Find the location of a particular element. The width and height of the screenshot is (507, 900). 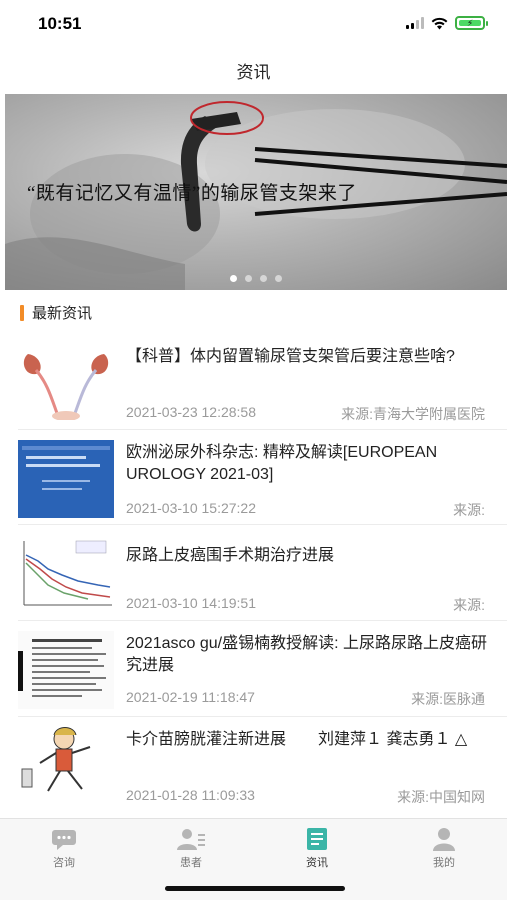

tab-label: 我的 is located at coordinates (444, 863).